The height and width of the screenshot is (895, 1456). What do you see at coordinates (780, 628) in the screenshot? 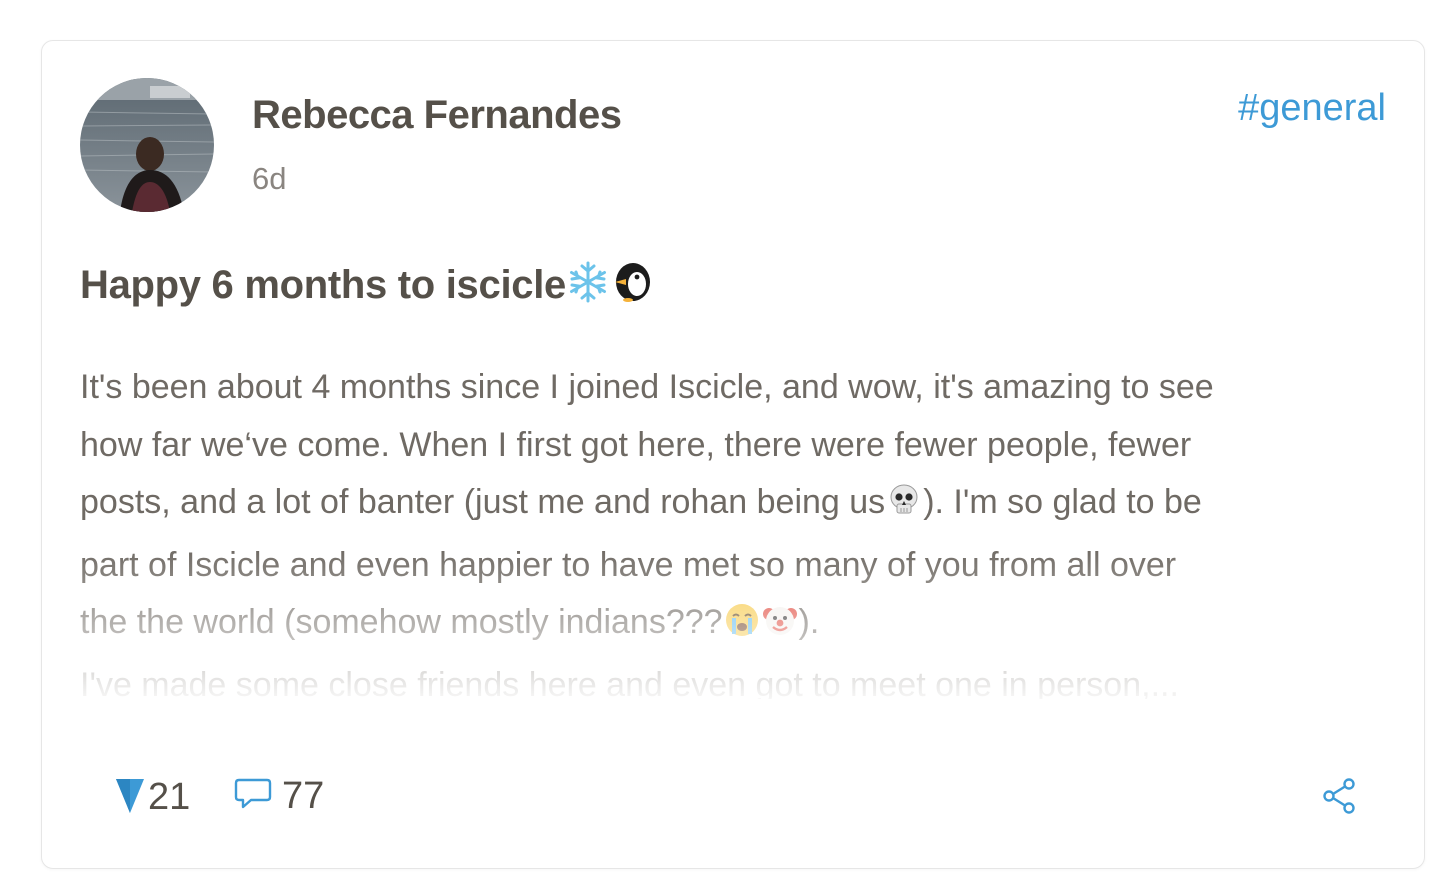
I see `clown-face-emoji` at bounding box center [780, 628].